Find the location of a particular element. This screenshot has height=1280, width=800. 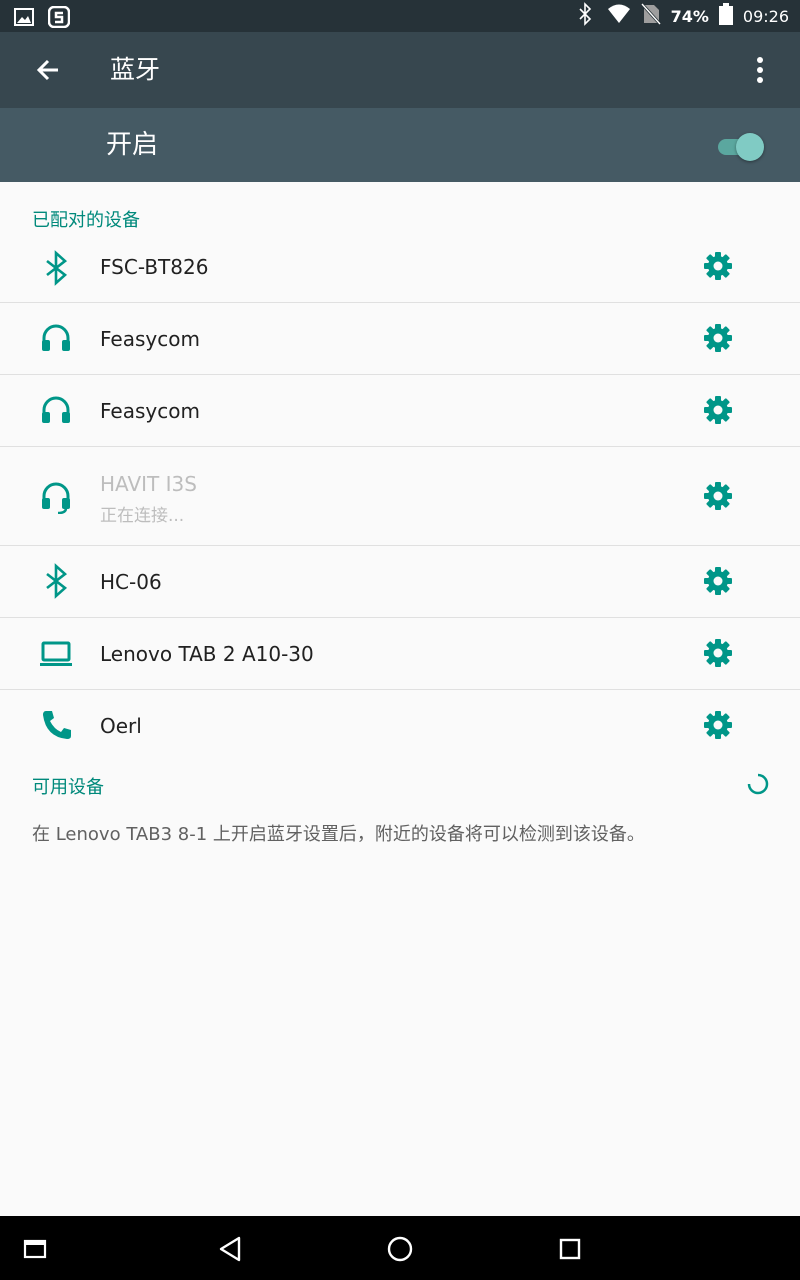

laptop-icon is located at coordinates (56, 653).